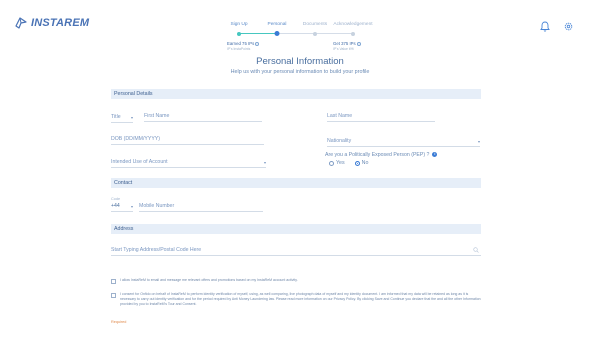 The image size is (600, 346). What do you see at coordinates (135, 139) in the screenshot?
I see `dob-placeholder: DOB (DD/MM/YYYY)` at bounding box center [135, 139].